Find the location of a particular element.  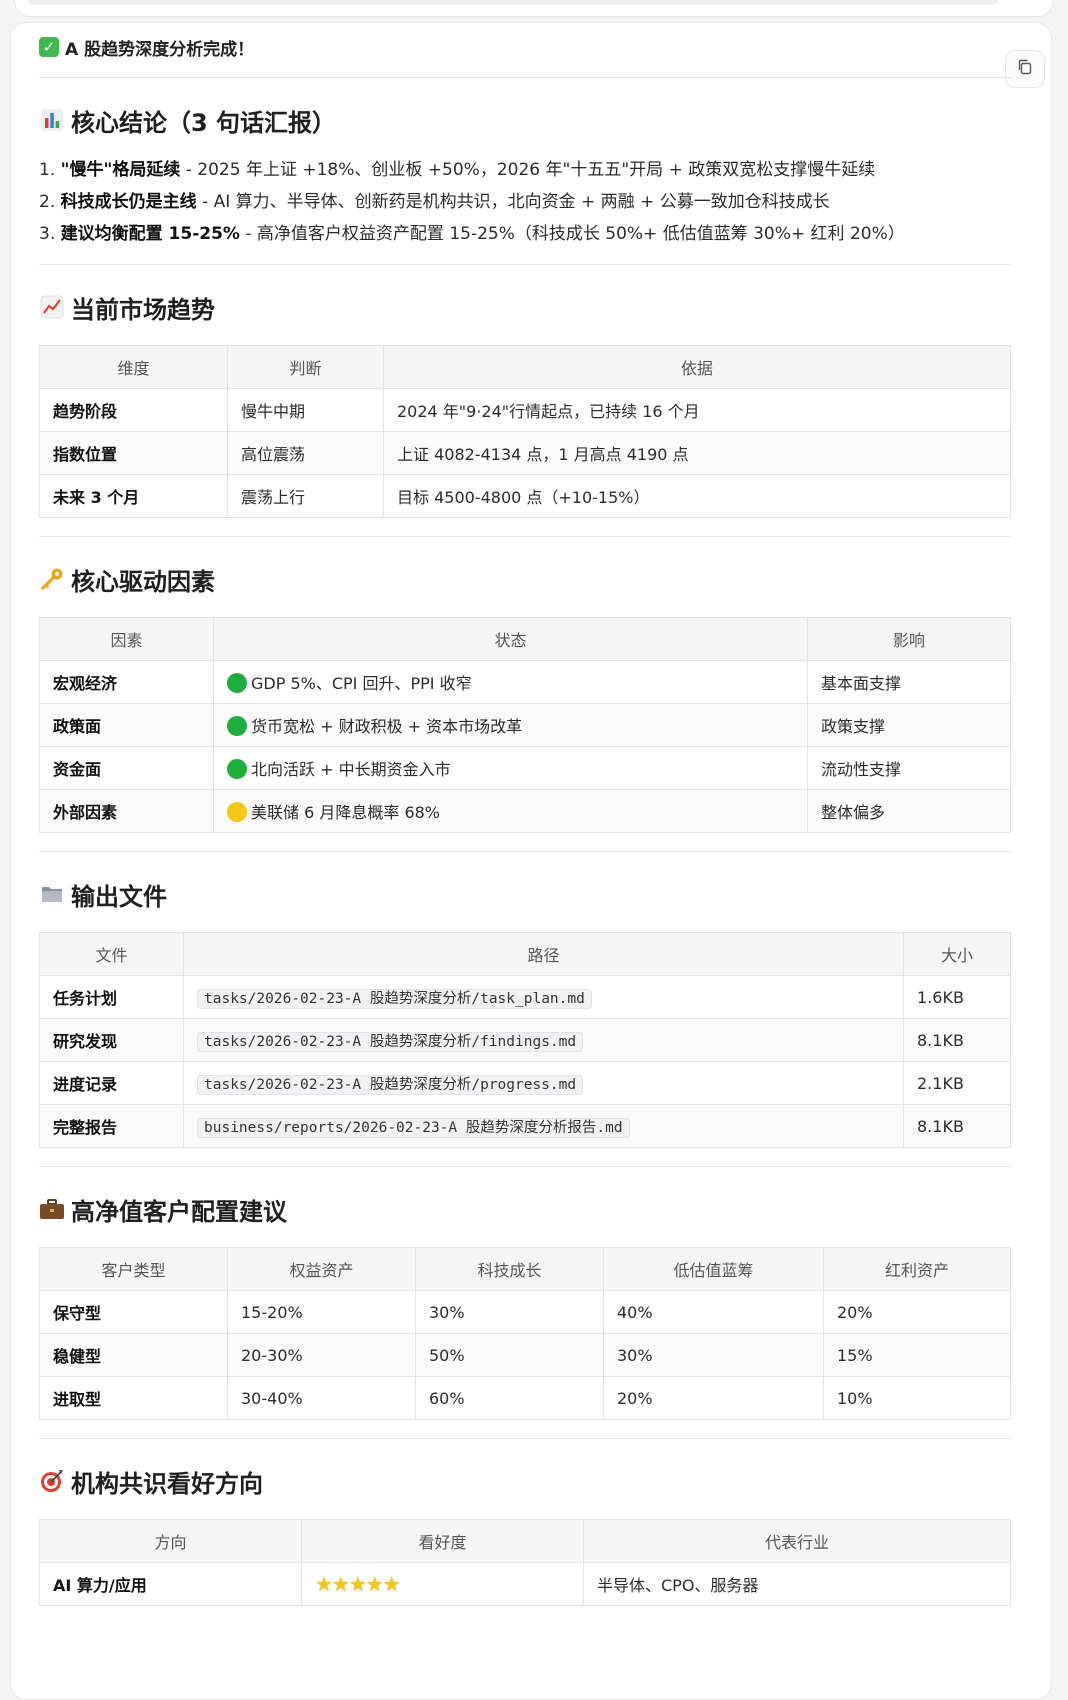

table-header-row: 方向 看好度 代表行业 is located at coordinates (525, 1541).